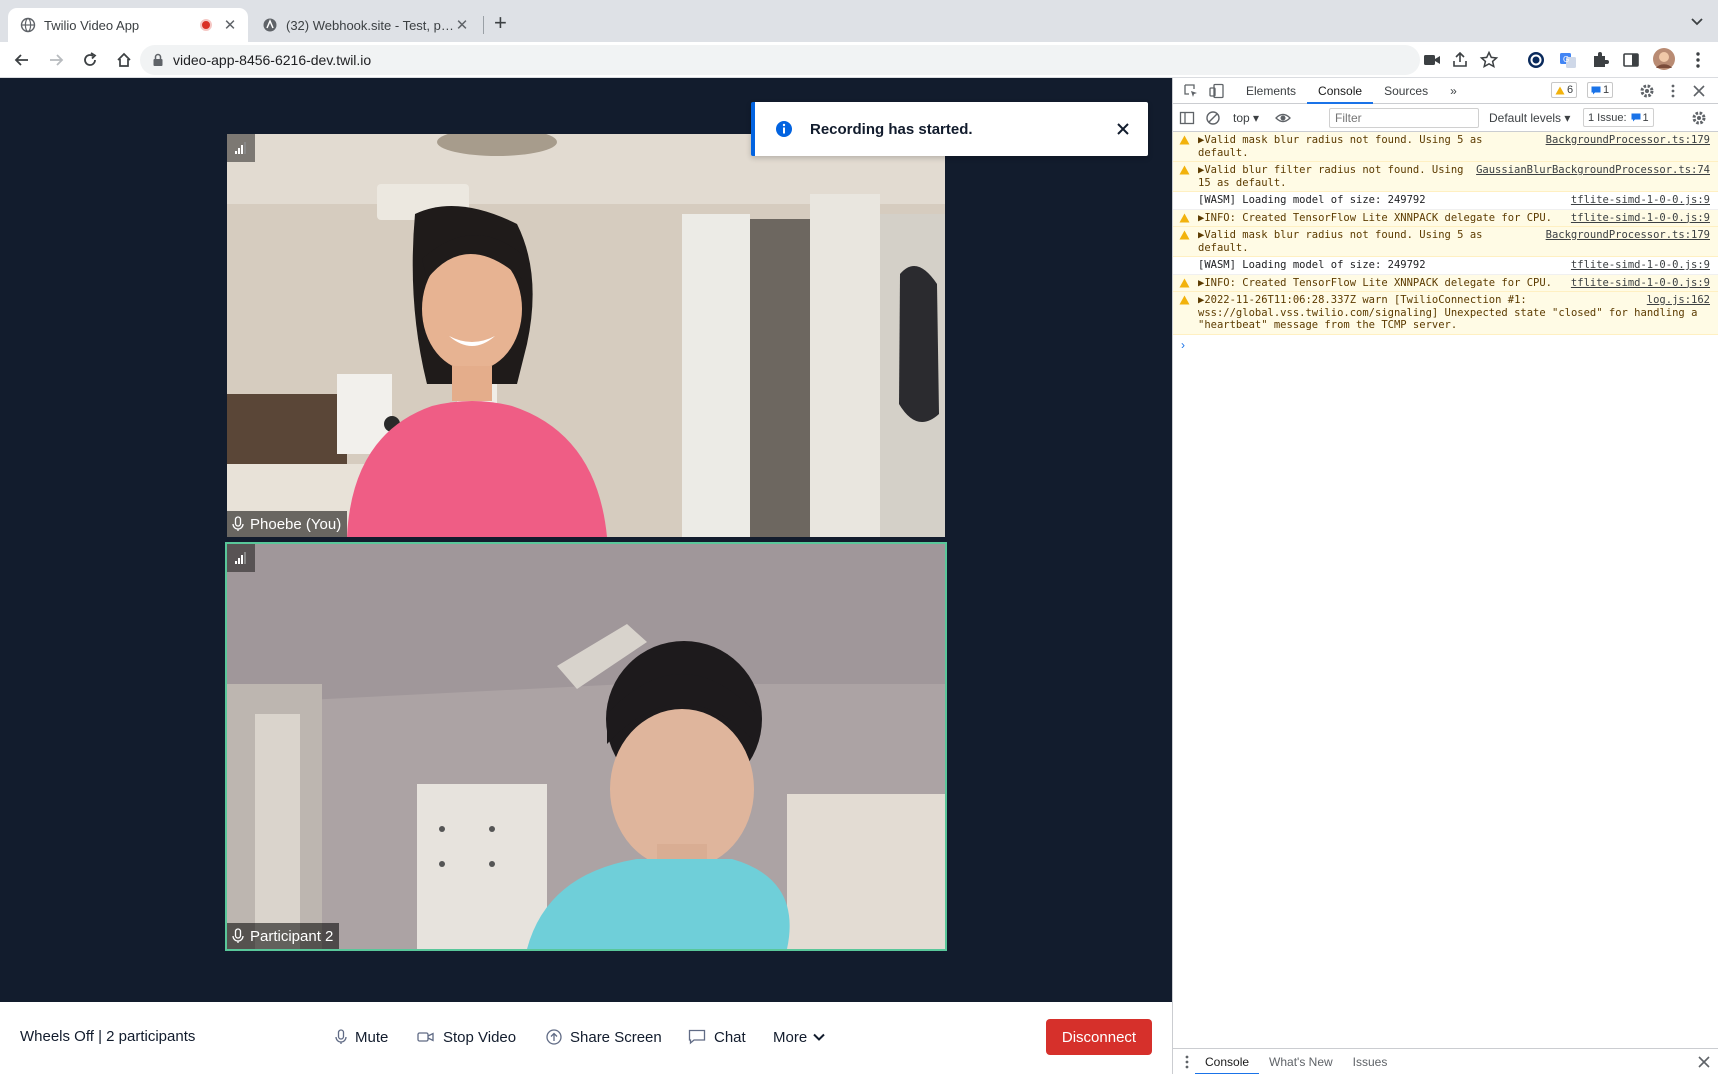  What do you see at coordinates (466, 1037) in the screenshot?
I see `stop-video-button: Stop Video` at bounding box center [466, 1037].